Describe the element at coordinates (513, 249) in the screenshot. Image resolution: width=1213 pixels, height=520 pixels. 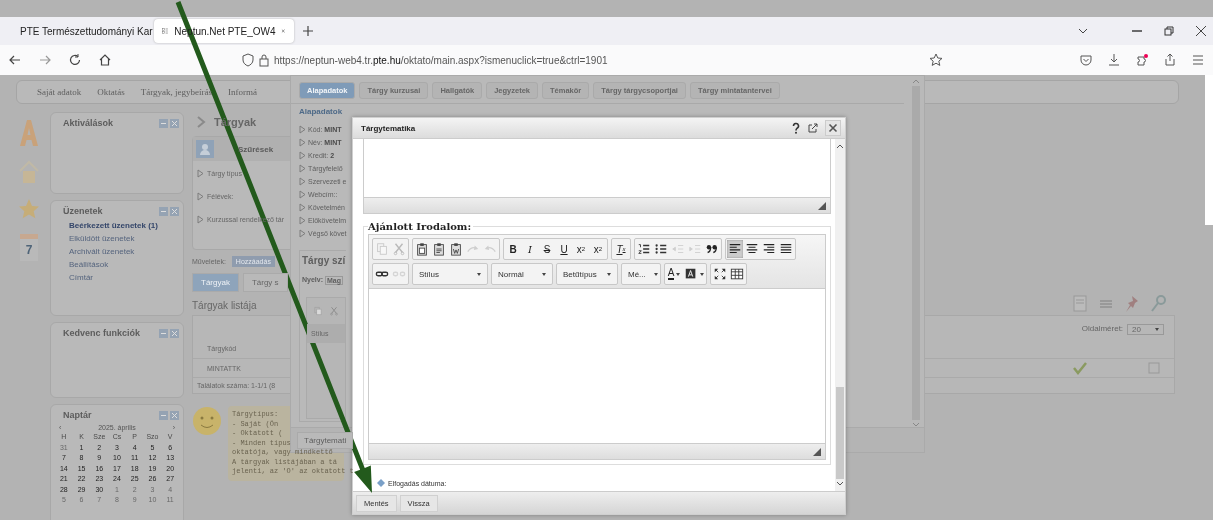
I see `format-button: B` at that location.